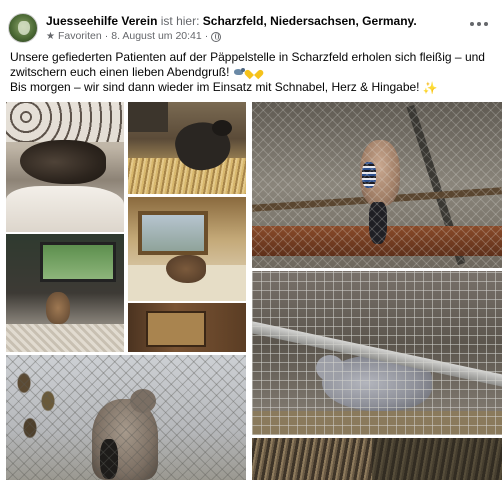 The image size is (502, 480). I want to click on bird-emoji-icon, so click(239, 72).